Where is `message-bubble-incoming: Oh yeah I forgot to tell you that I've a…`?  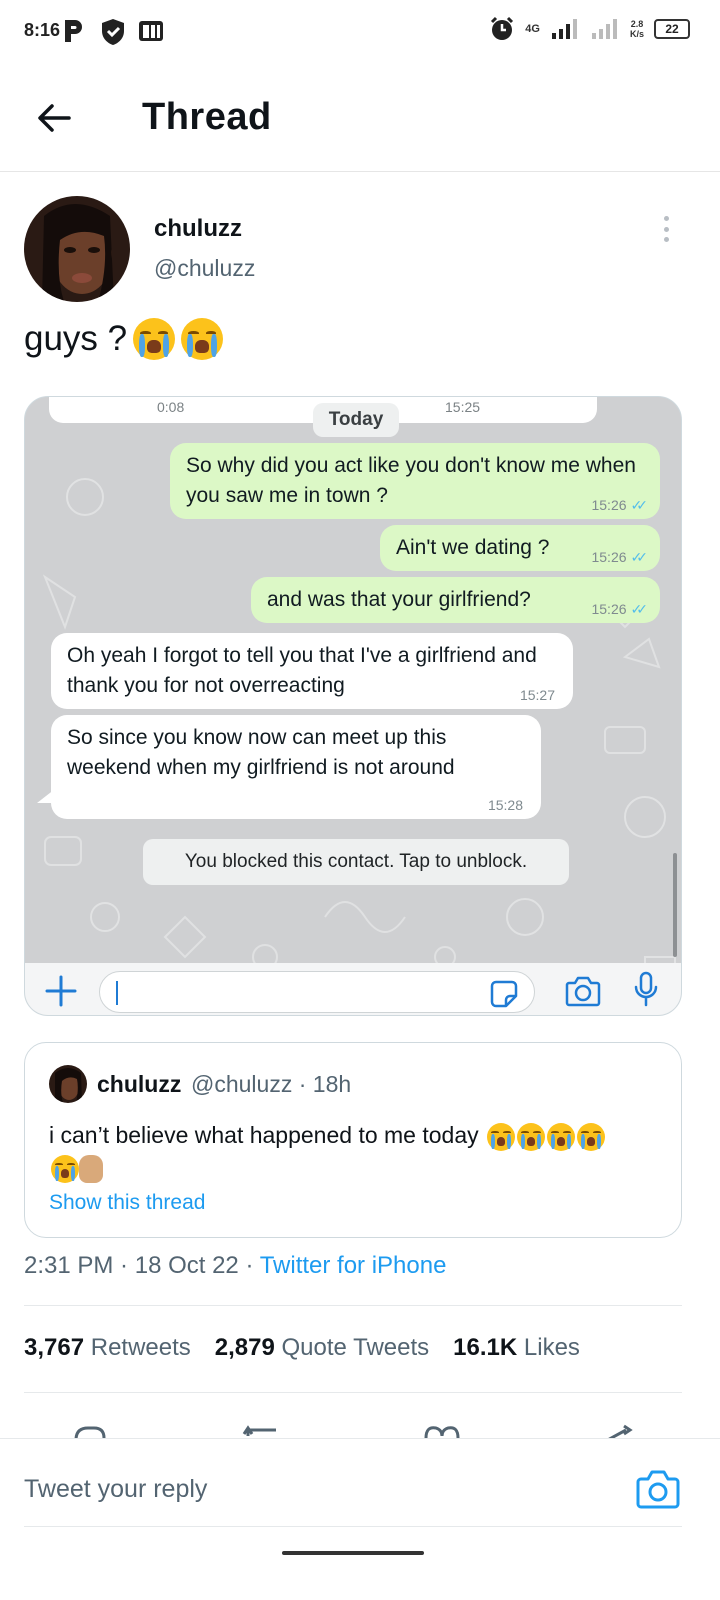
message-bubble-incoming: Oh yeah I forgot to tell you that I've a… is located at coordinates (312, 671).